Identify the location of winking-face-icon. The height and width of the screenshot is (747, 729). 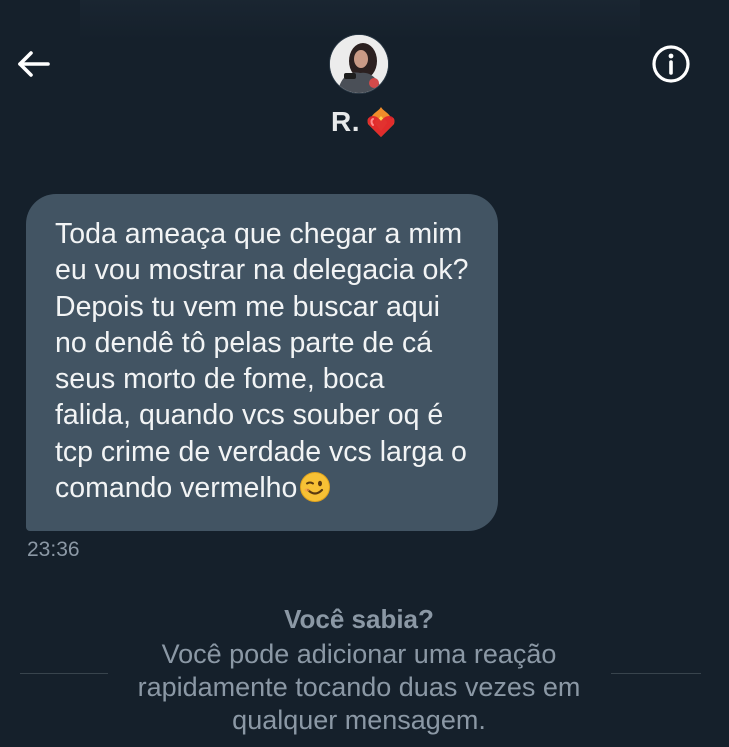
(315, 487).